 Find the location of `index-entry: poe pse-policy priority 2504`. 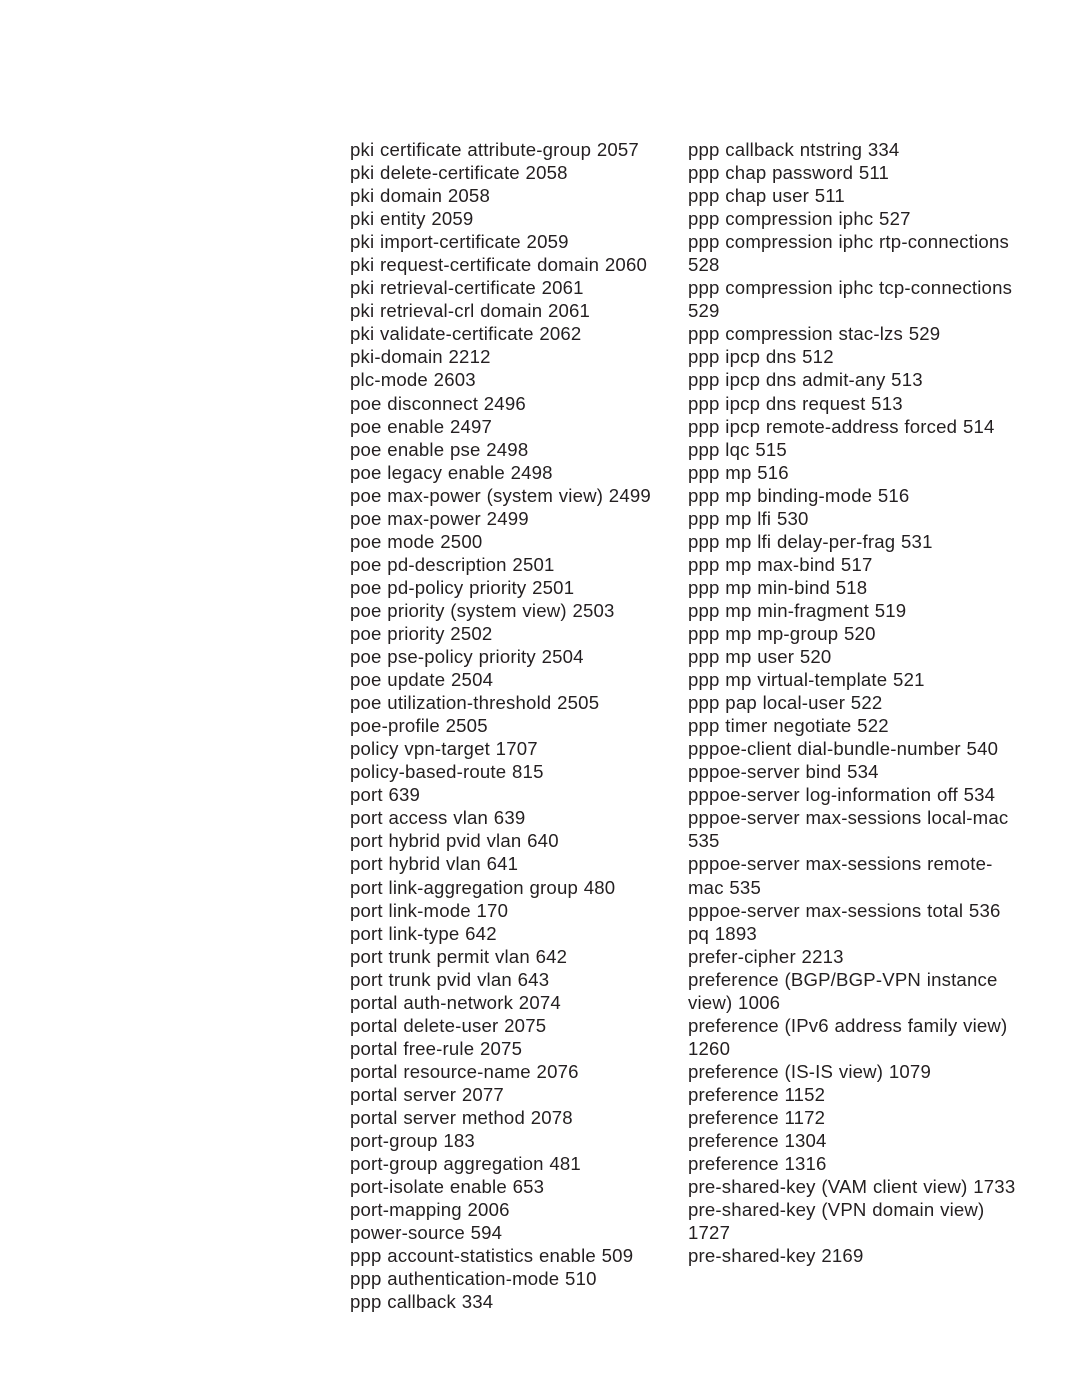

index-entry: poe pse-policy priority 2504 is located at coordinates (467, 657).